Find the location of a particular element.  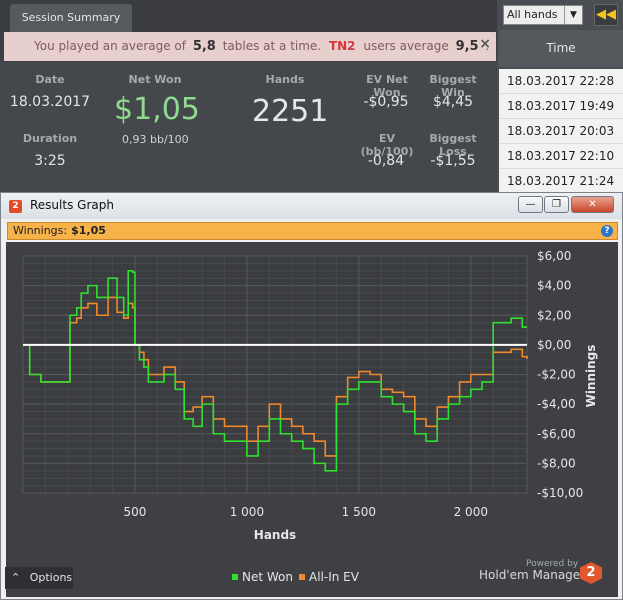

date-value: 18.03.2017 is located at coordinates (50, 102).